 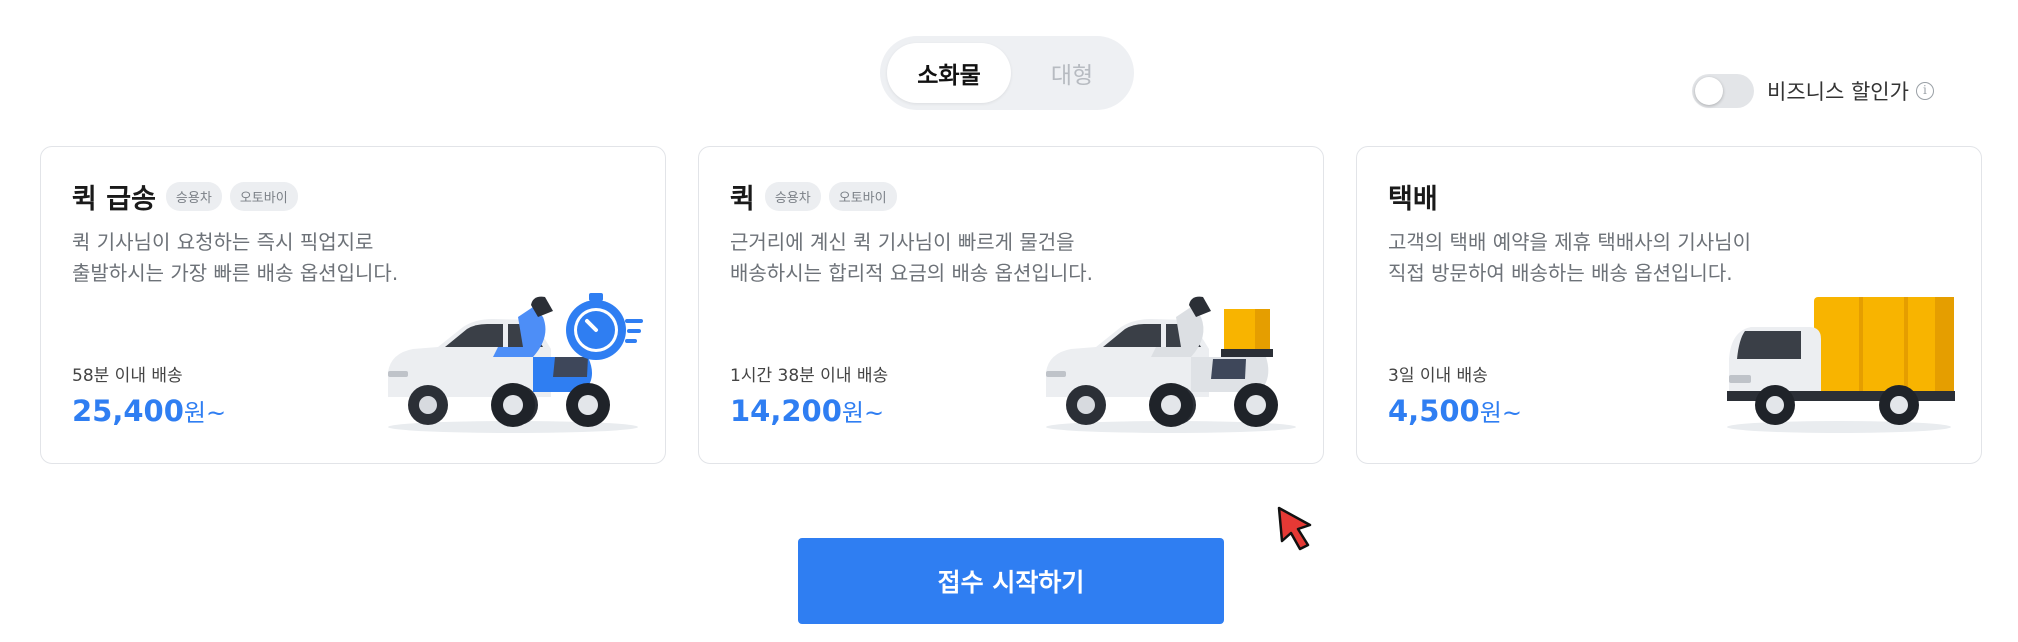 What do you see at coordinates (949, 73) in the screenshot?
I see `segment-small-cargo: 소화물` at bounding box center [949, 73].